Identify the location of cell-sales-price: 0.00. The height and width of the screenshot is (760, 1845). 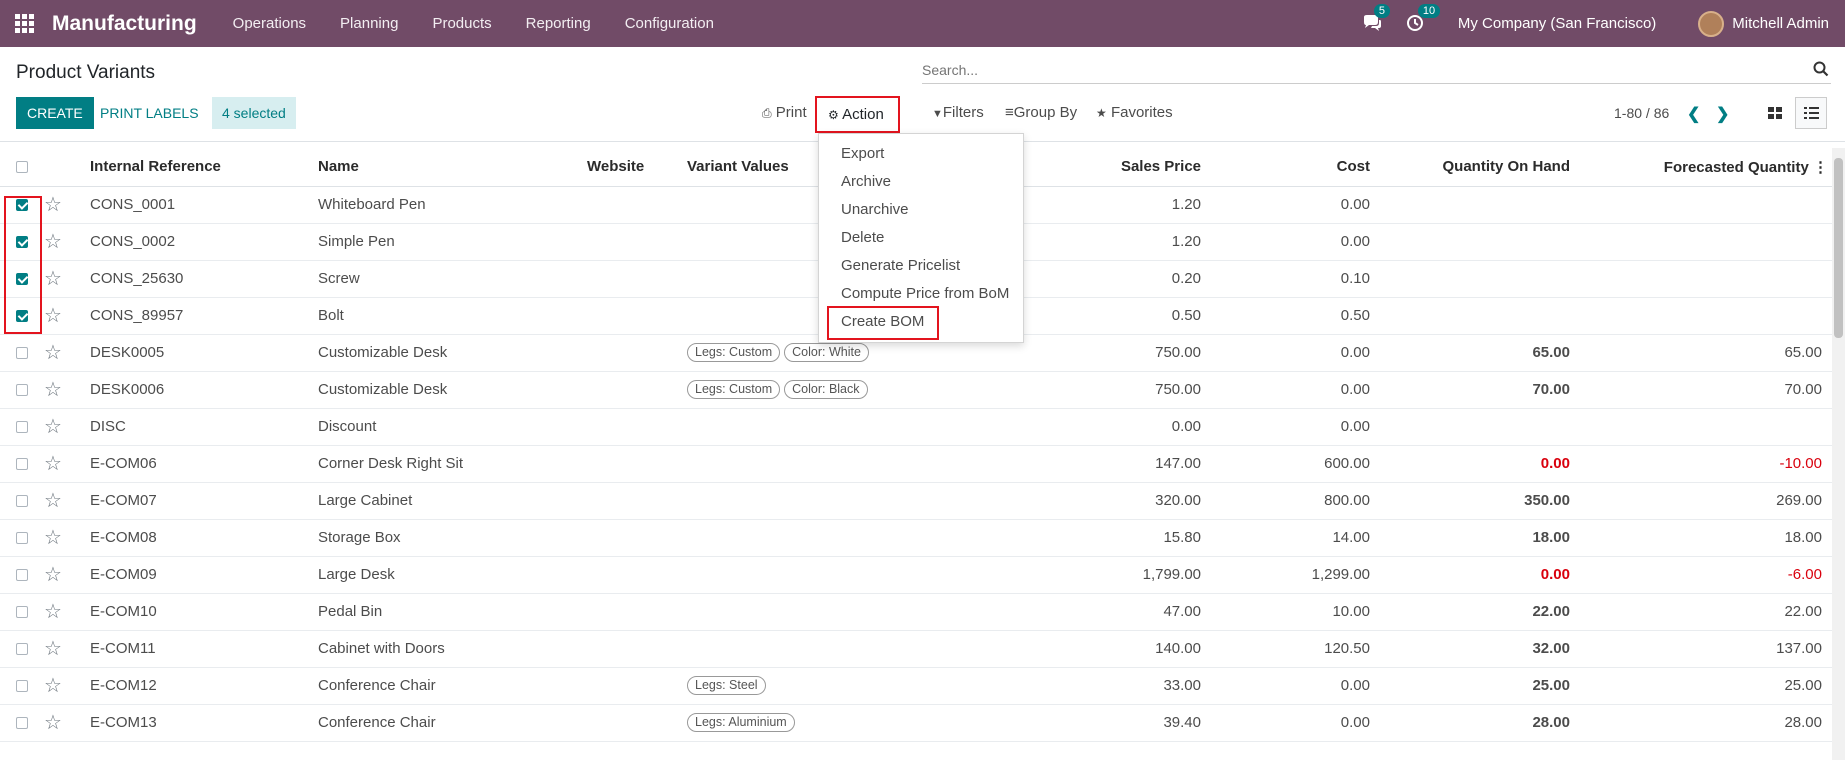
(1052, 427).